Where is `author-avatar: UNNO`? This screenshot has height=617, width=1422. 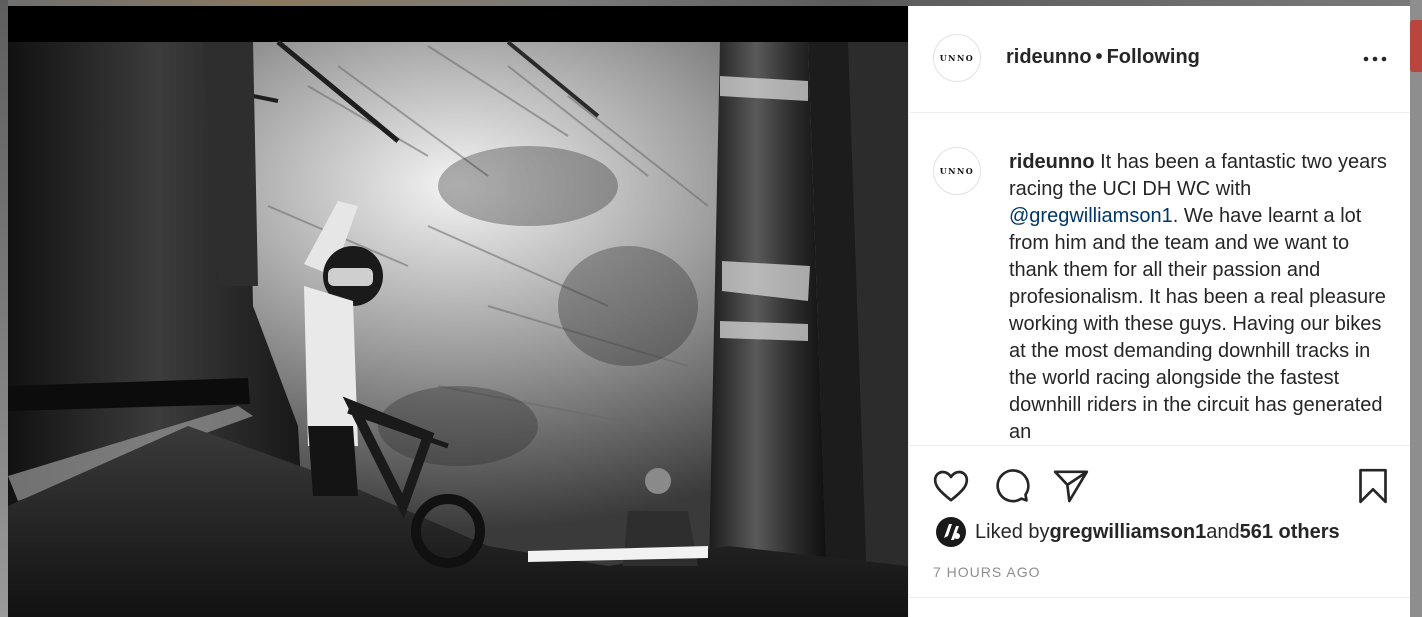 author-avatar: UNNO is located at coordinates (957, 58).